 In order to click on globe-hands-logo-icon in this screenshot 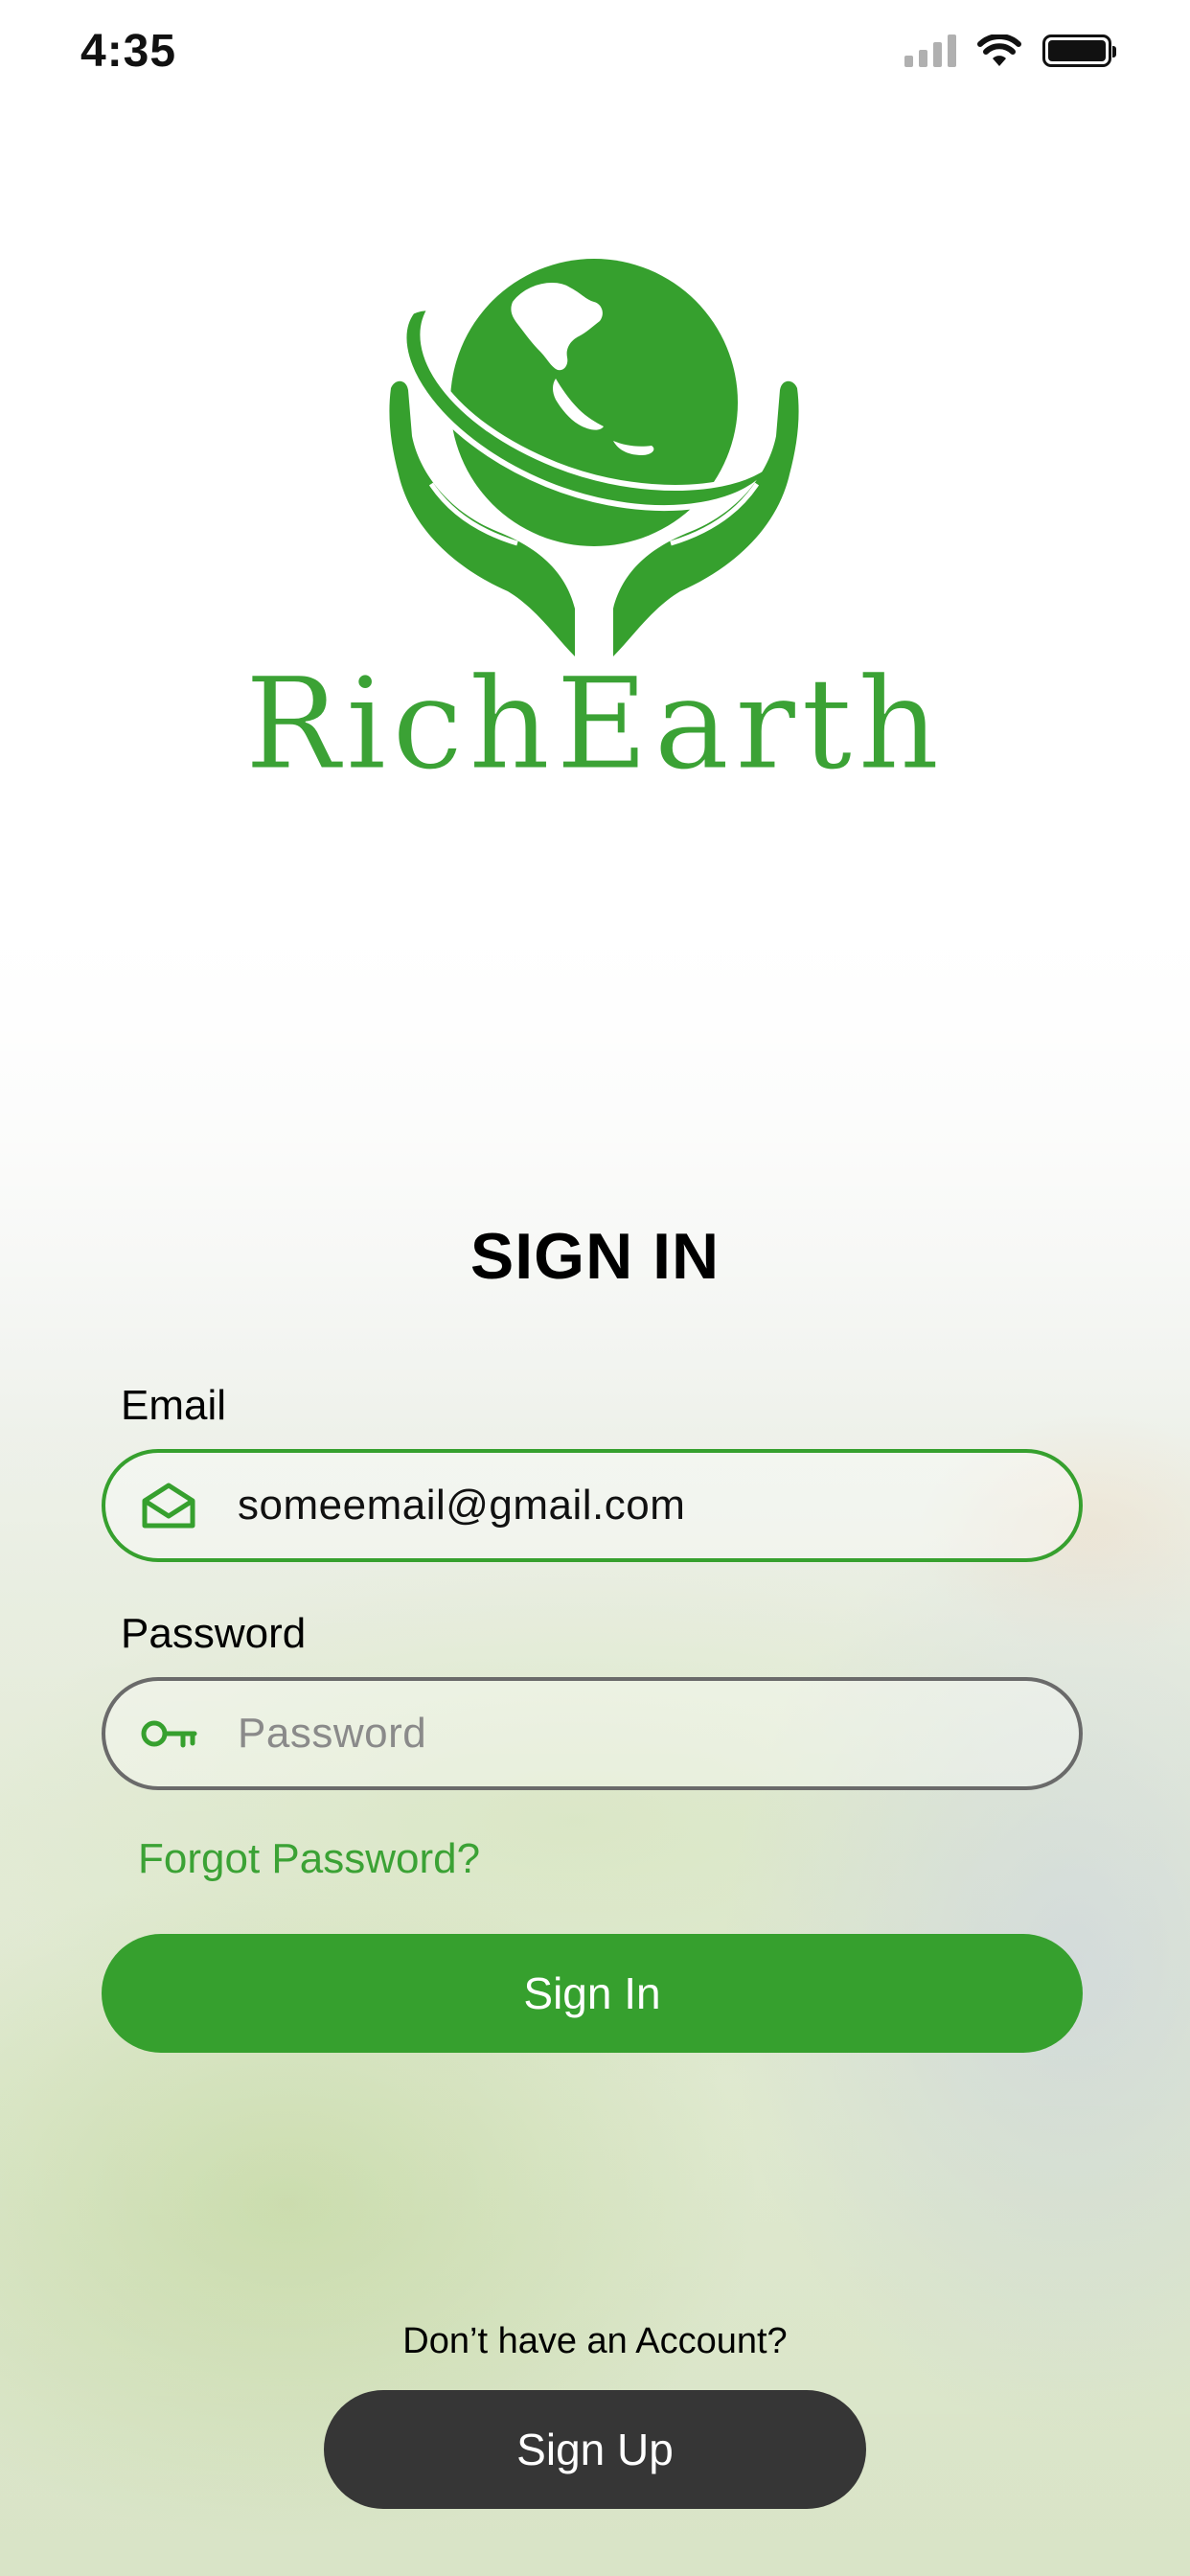, I will do `click(594, 457)`.